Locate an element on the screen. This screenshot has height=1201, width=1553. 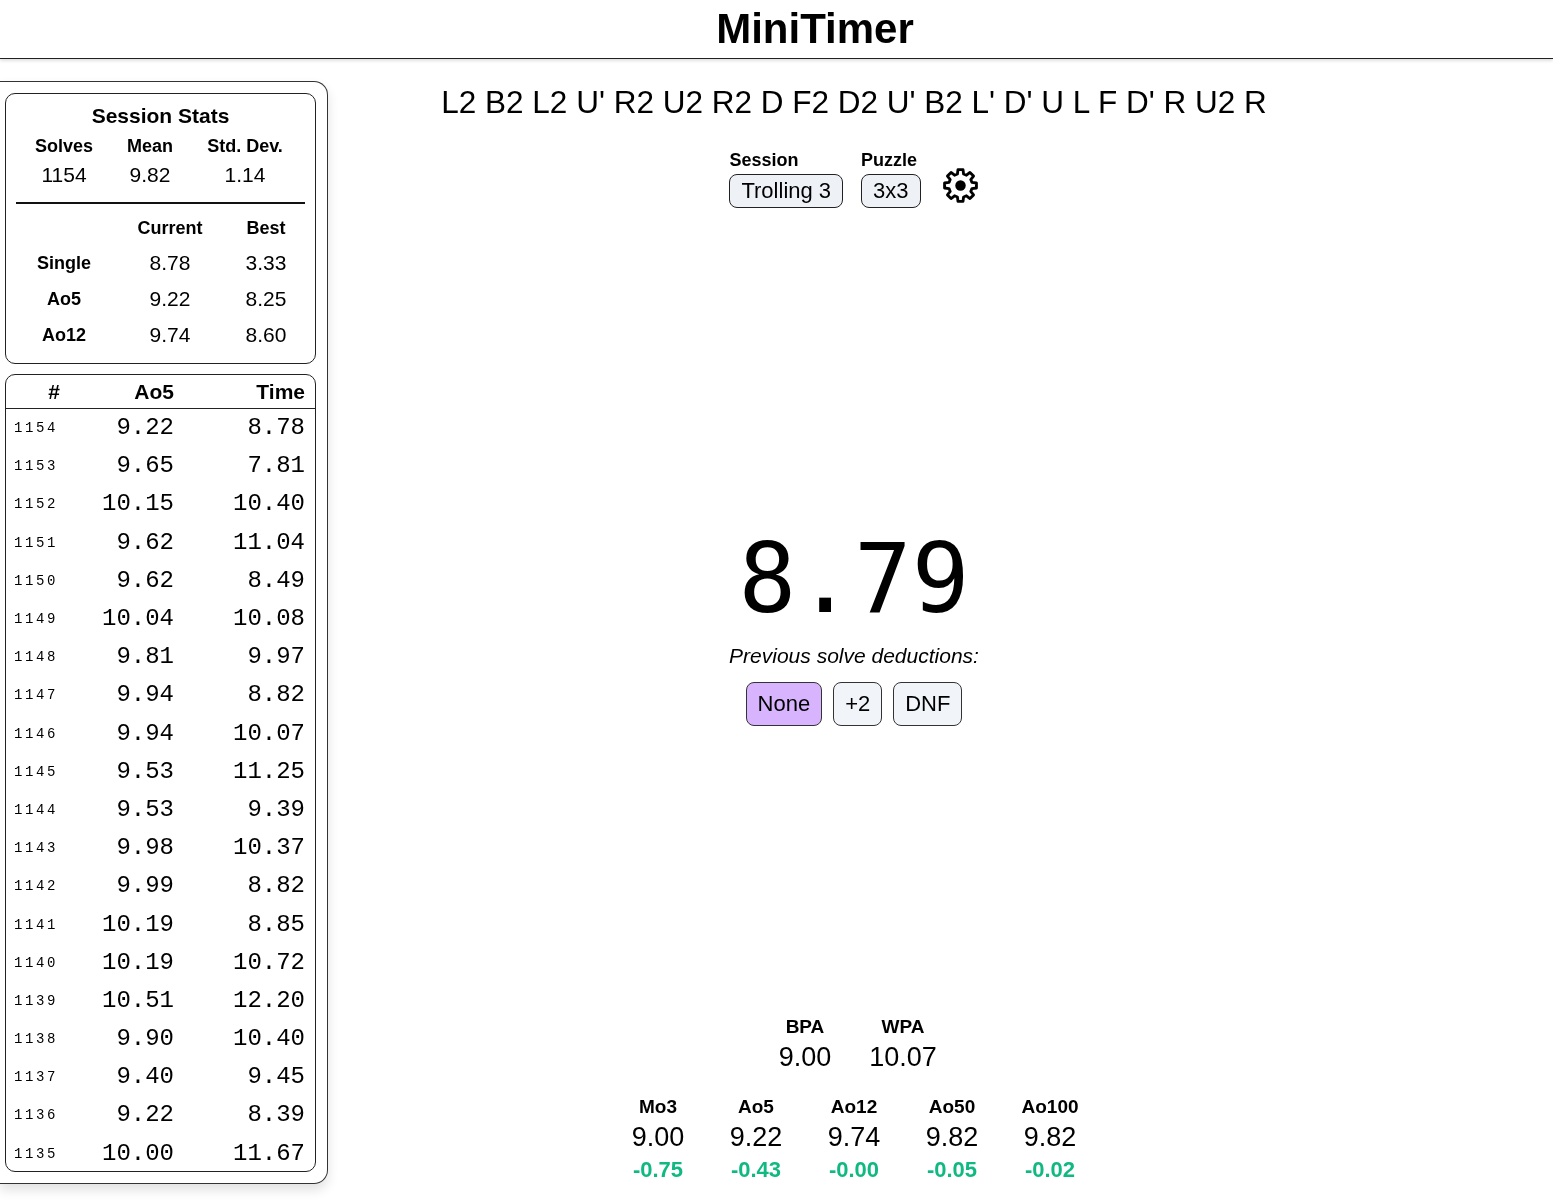
solve-number: 1154 is located at coordinates (36, 428).